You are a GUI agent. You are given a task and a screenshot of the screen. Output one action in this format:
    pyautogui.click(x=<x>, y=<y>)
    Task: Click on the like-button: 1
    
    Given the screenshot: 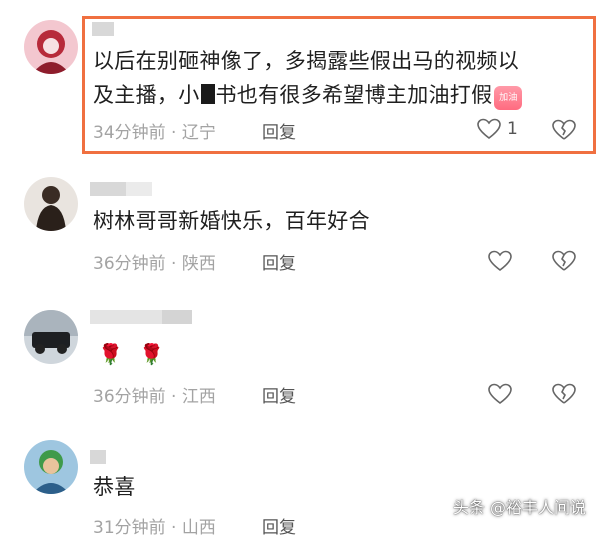 What is the action you would take?
    pyautogui.click(x=497, y=129)
    